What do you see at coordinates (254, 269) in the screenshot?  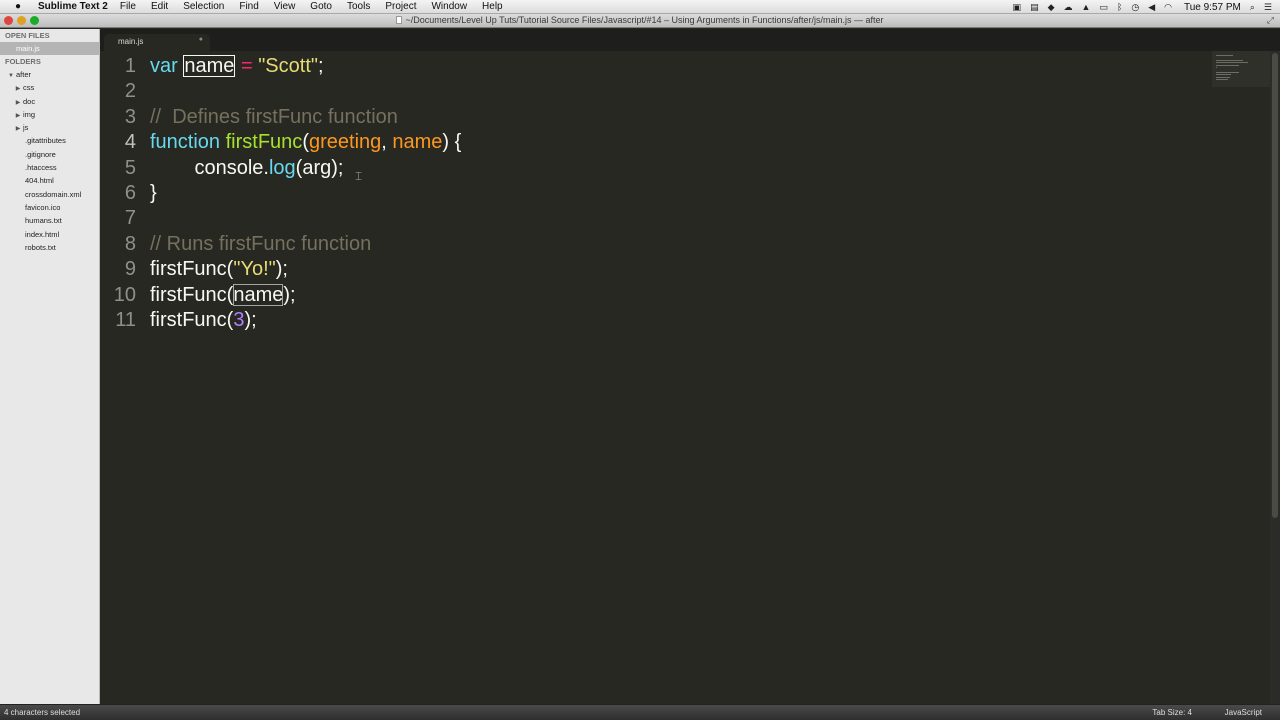 I see `code-token: "Yo!"` at bounding box center [254, 269].